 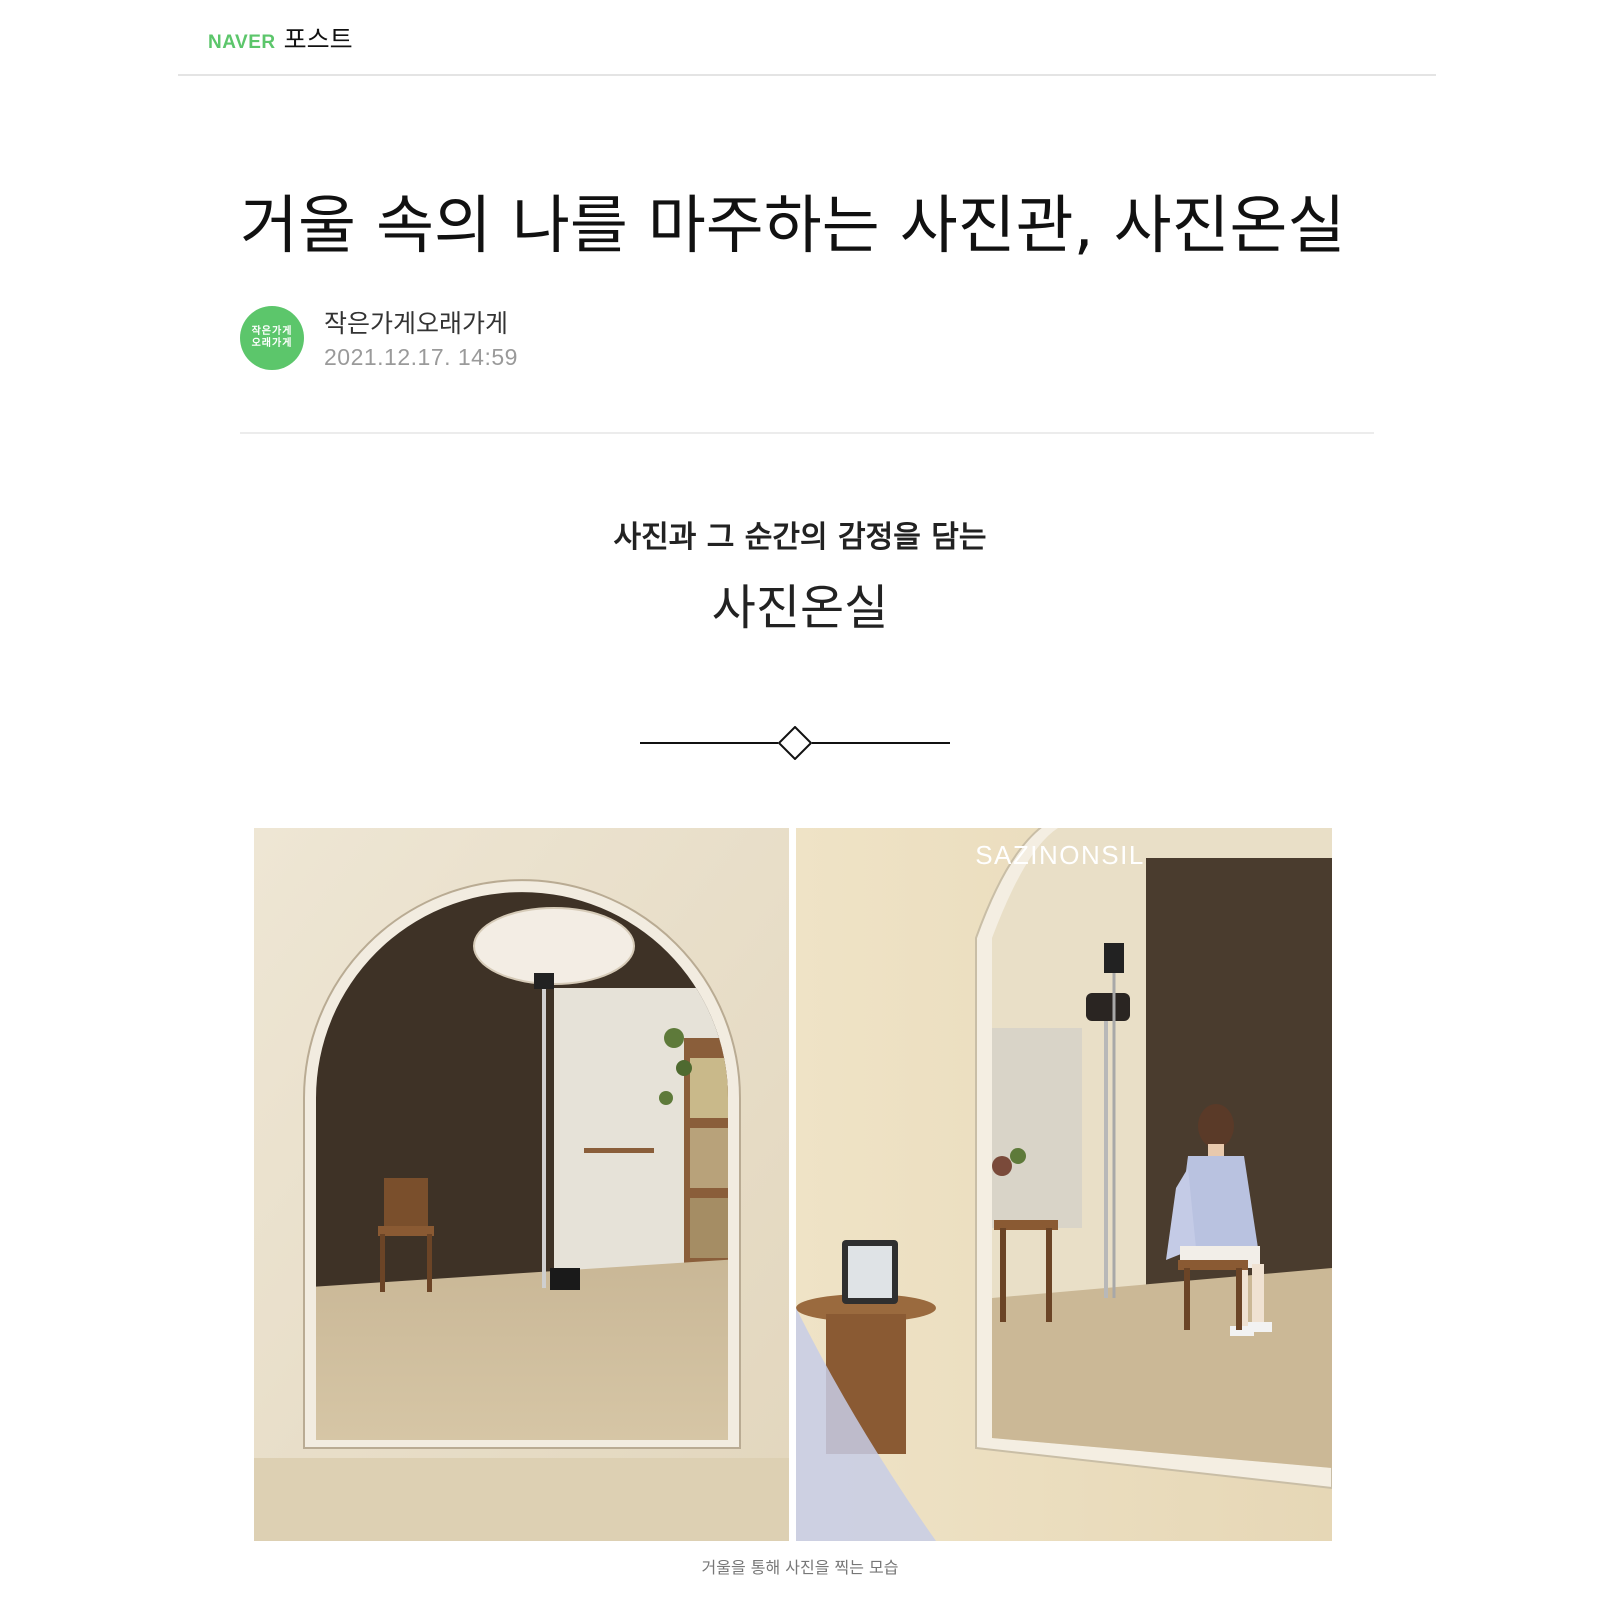 What do you see at coordinates (807, 38) in the screenshot?
I see `top-bar: NAVER 포스트` at bounding box center [807, 38].